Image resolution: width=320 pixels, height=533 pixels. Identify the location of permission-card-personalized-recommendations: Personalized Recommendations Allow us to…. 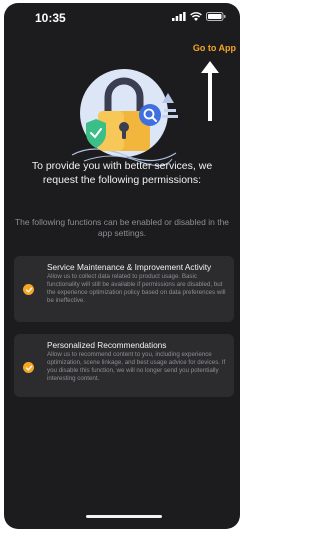
(124, 365).